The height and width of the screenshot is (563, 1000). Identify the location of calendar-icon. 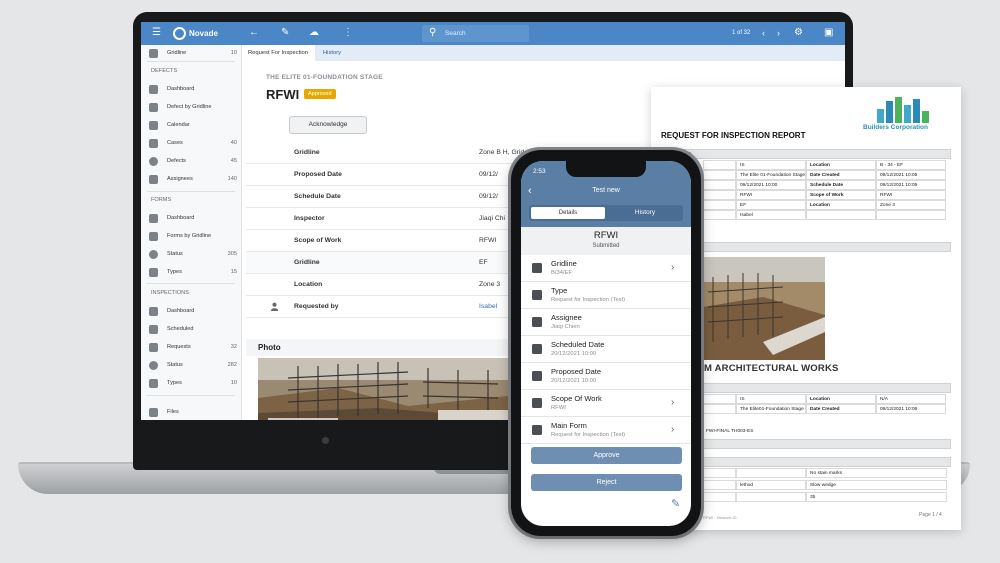
(153, 329).